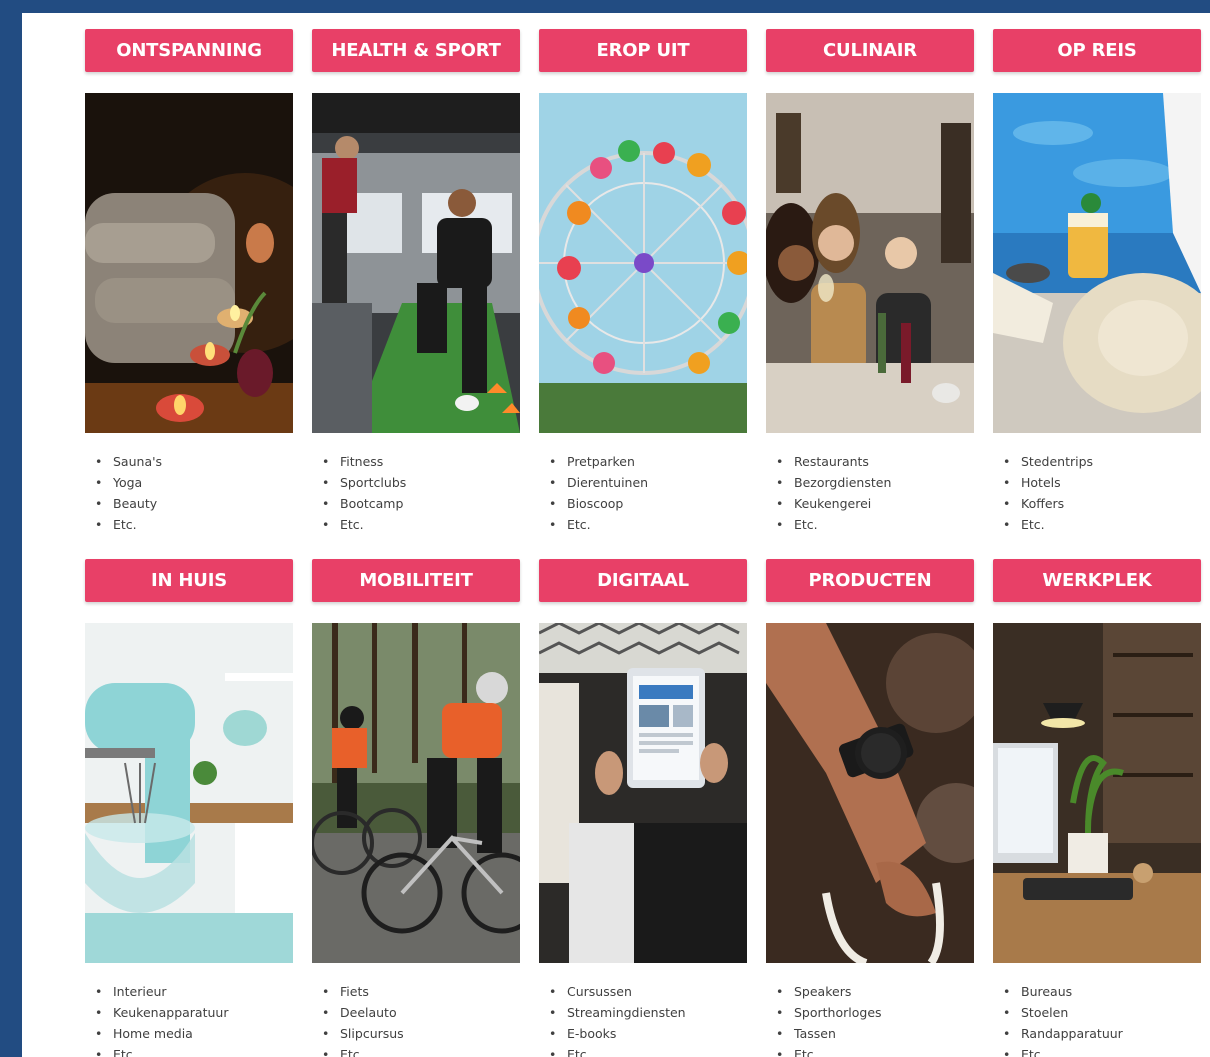 The width and height of the screenshot is (1210, 1057). I want to click on digitaal-list: Cursussen Streamingdiensten E-books Etc., so click(617, 1019).